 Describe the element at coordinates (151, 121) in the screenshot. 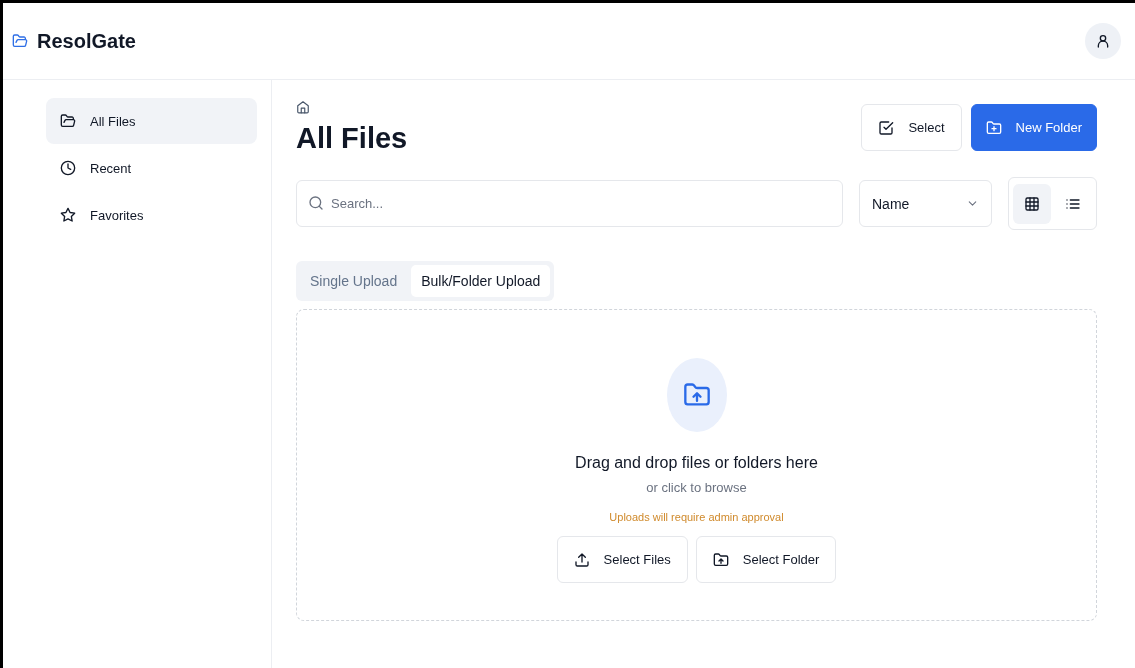

I see `sidebar-item: All Files` at that location.